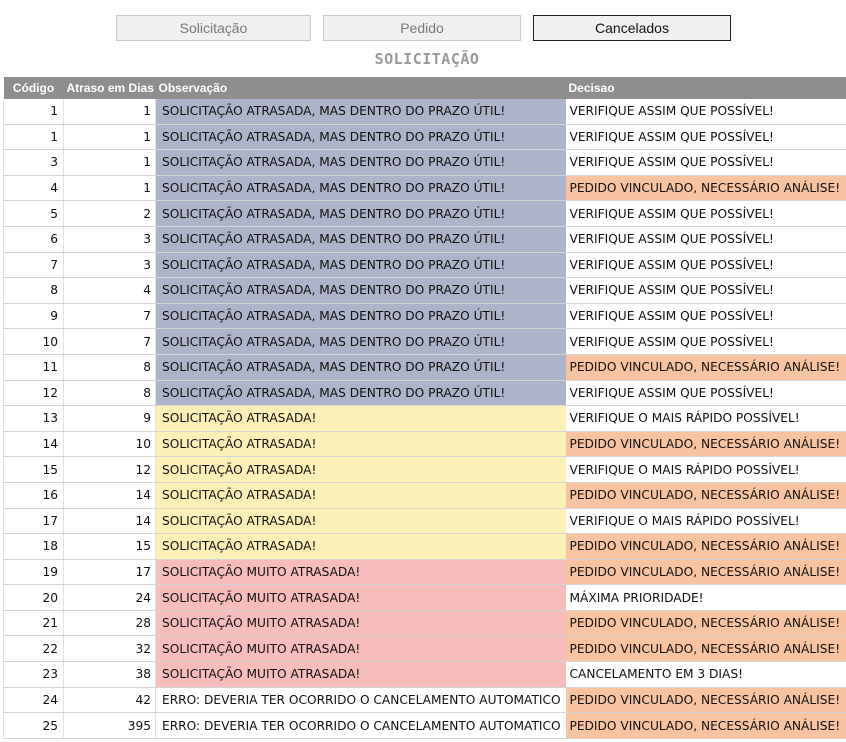  Describe the element at coordinates (422, 28) in the screenshot. I see `tab-pedido: Pedido` at that location.